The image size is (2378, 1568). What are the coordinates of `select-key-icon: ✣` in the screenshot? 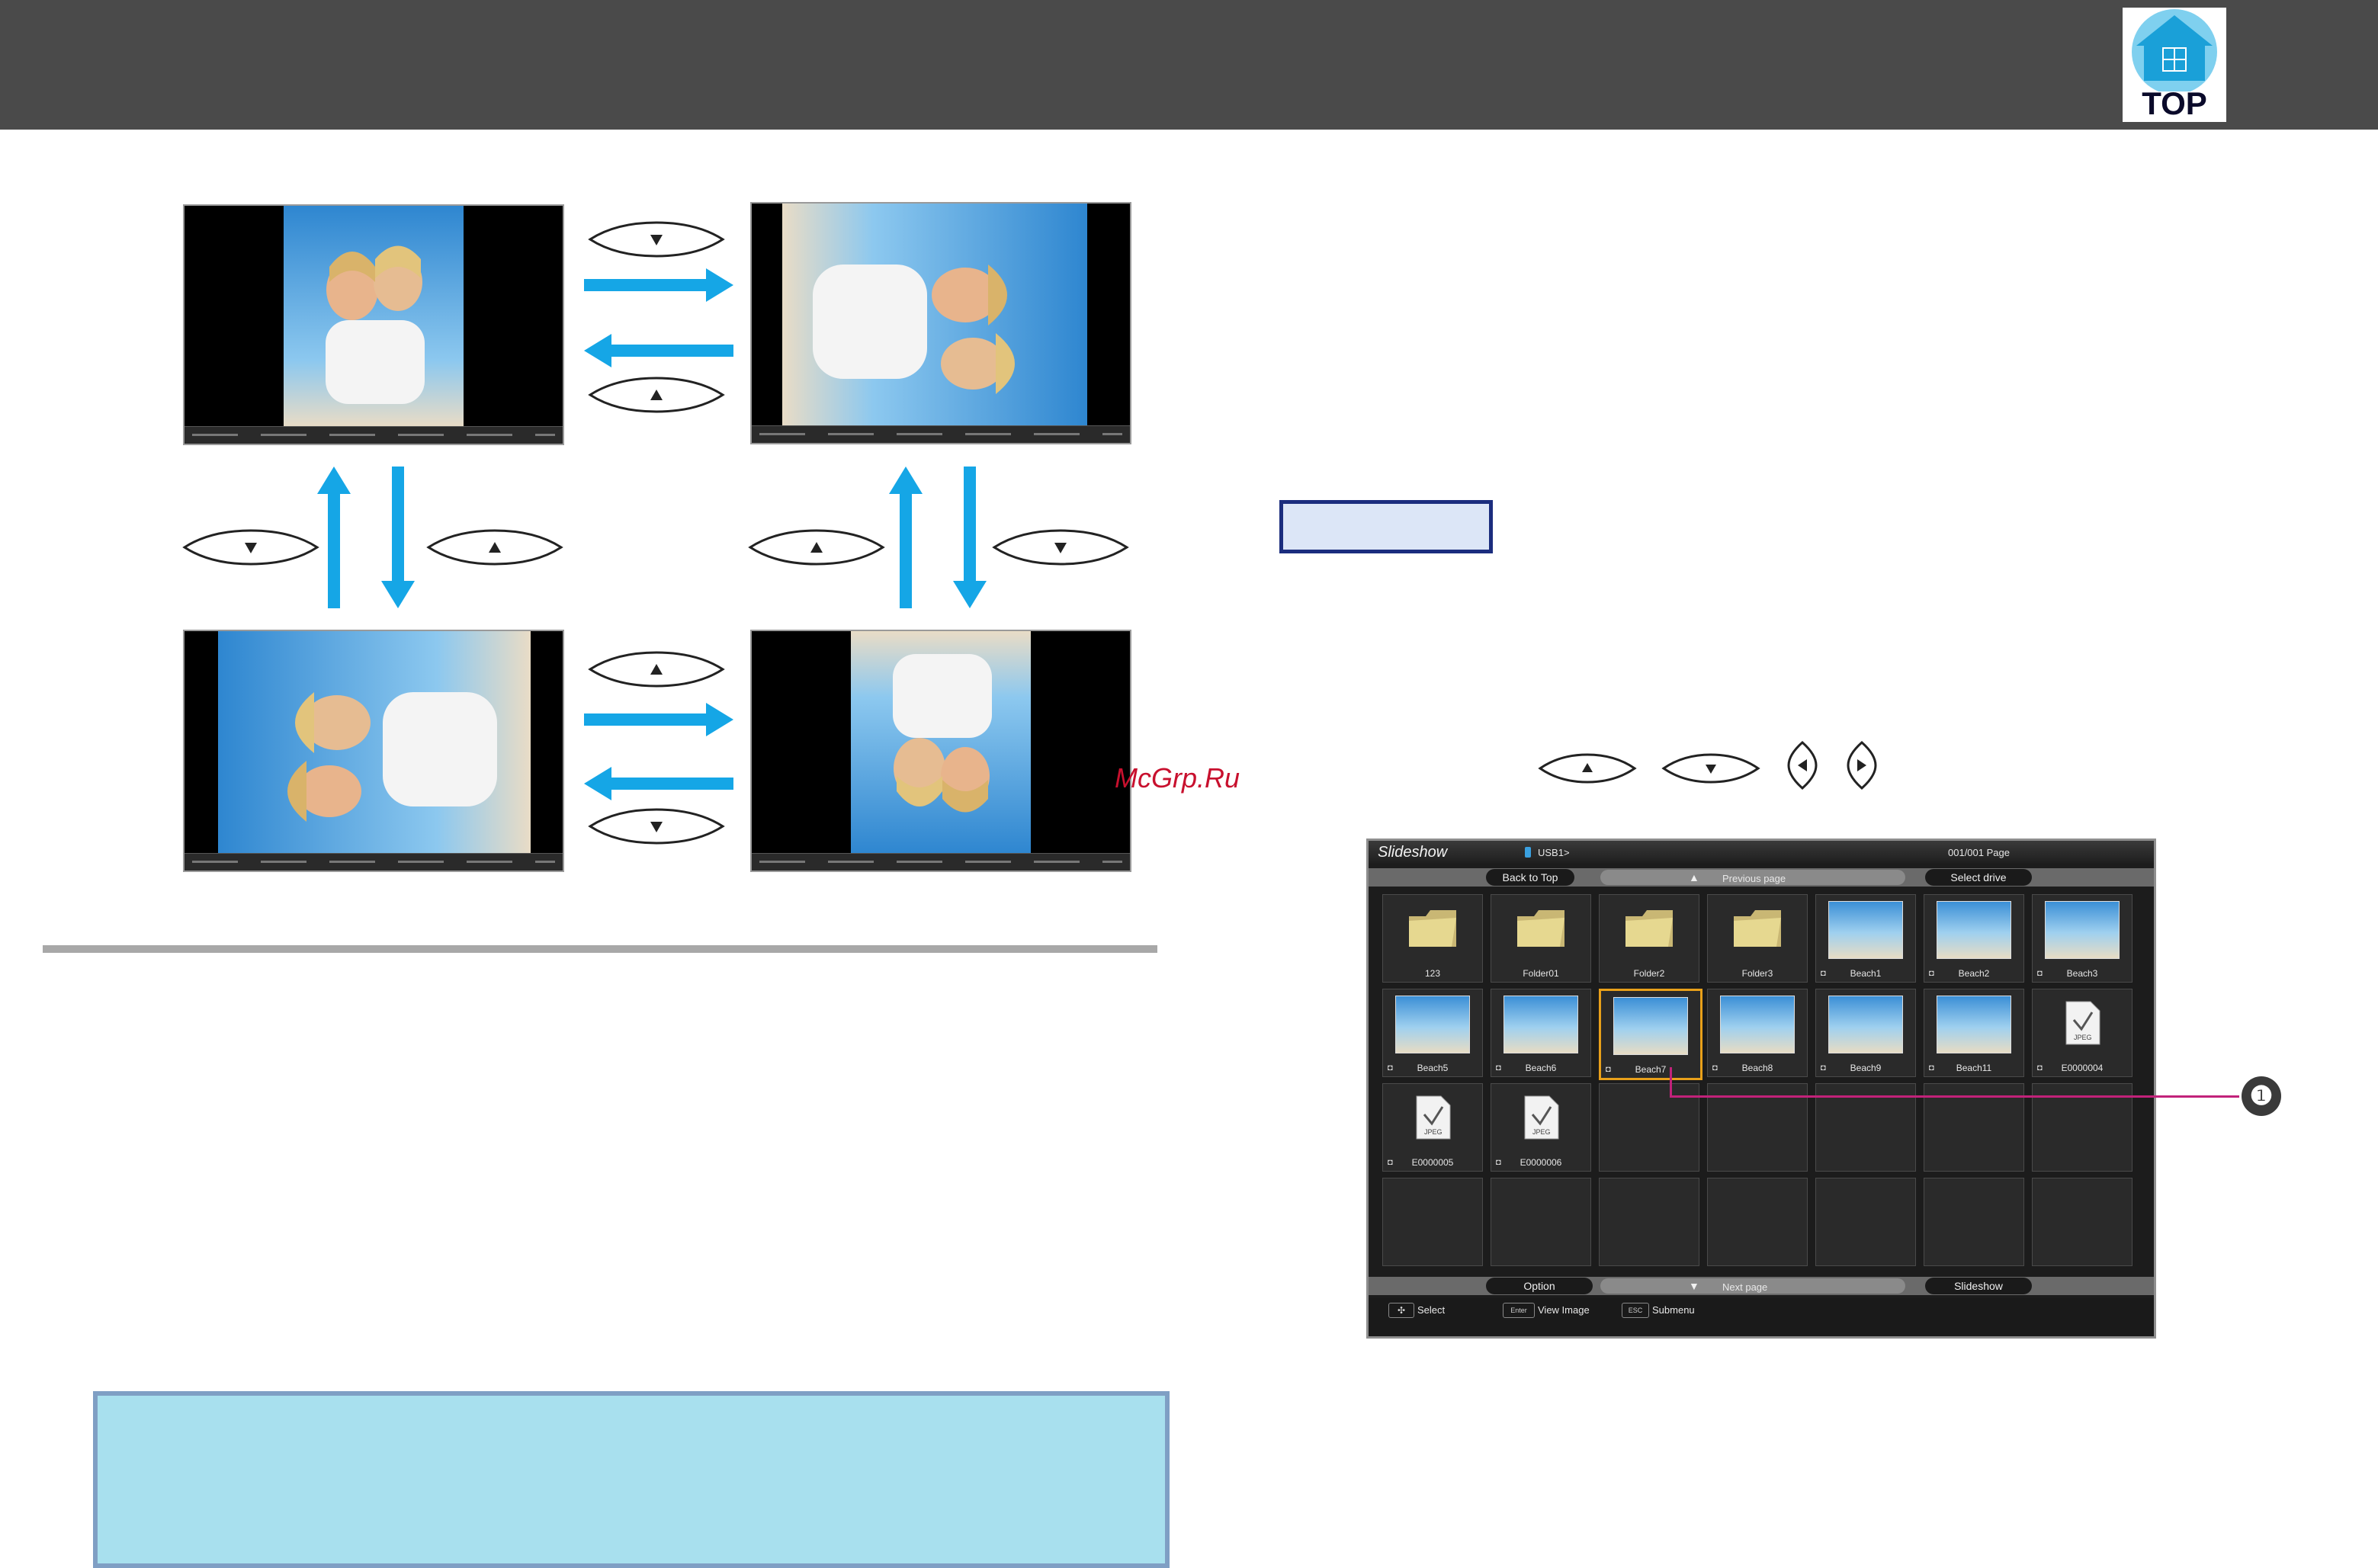 It's located at (1401, 1310).